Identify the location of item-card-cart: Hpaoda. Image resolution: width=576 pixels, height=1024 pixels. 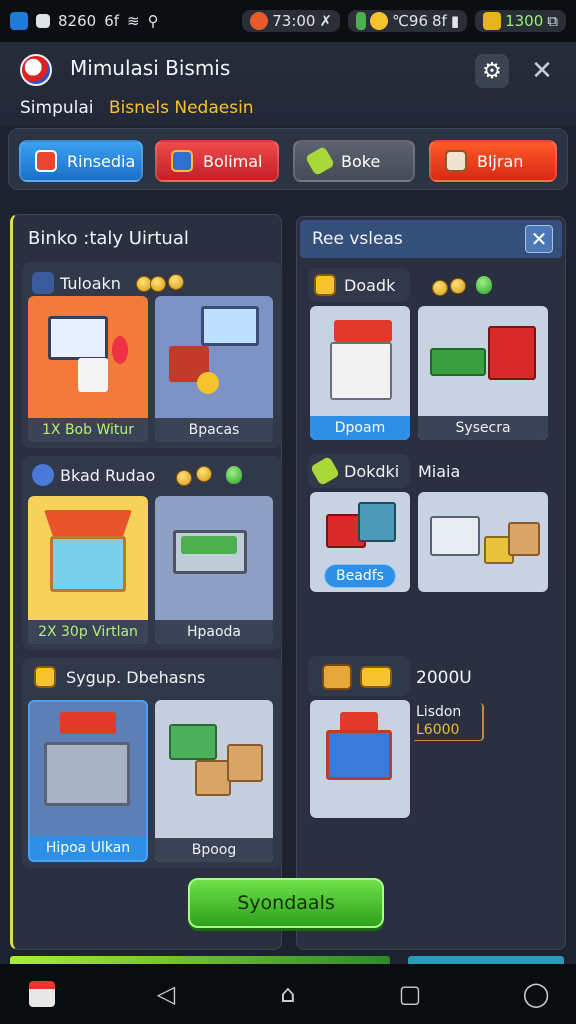
(214, 570).